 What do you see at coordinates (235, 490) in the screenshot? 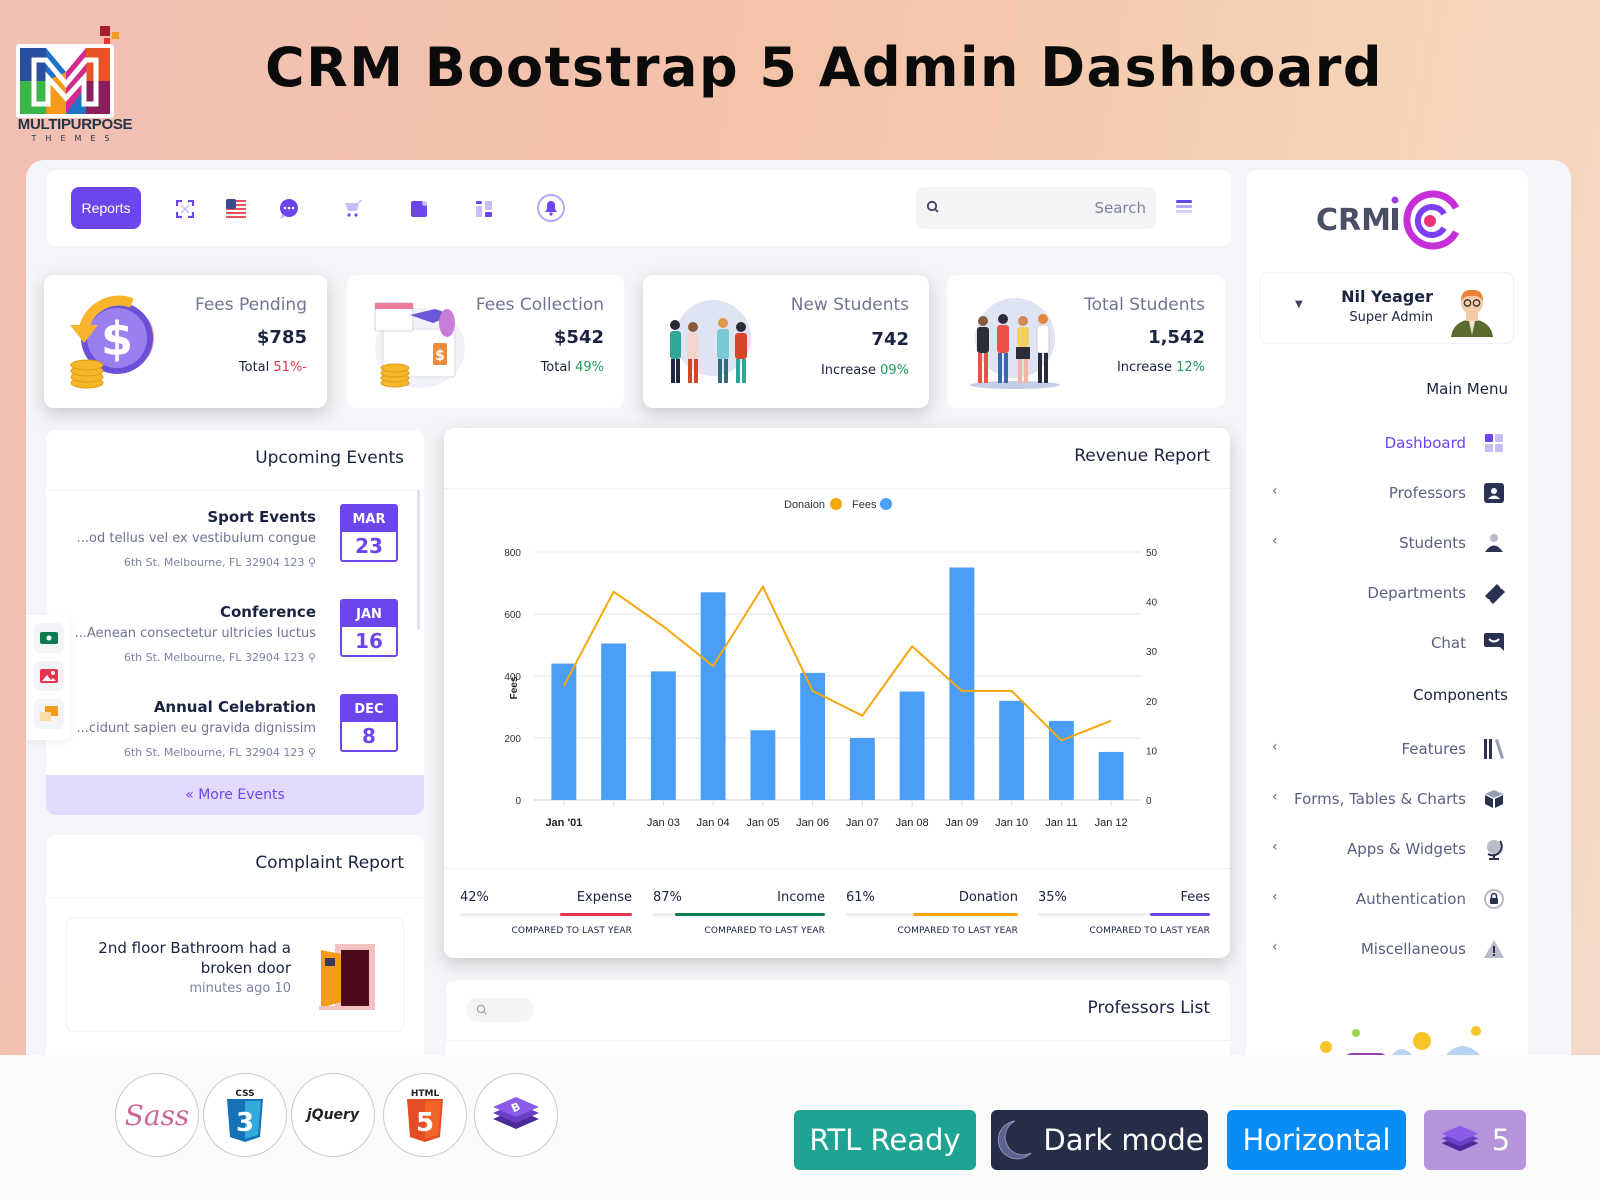
I see `divider` at bounding box center [235, 490].